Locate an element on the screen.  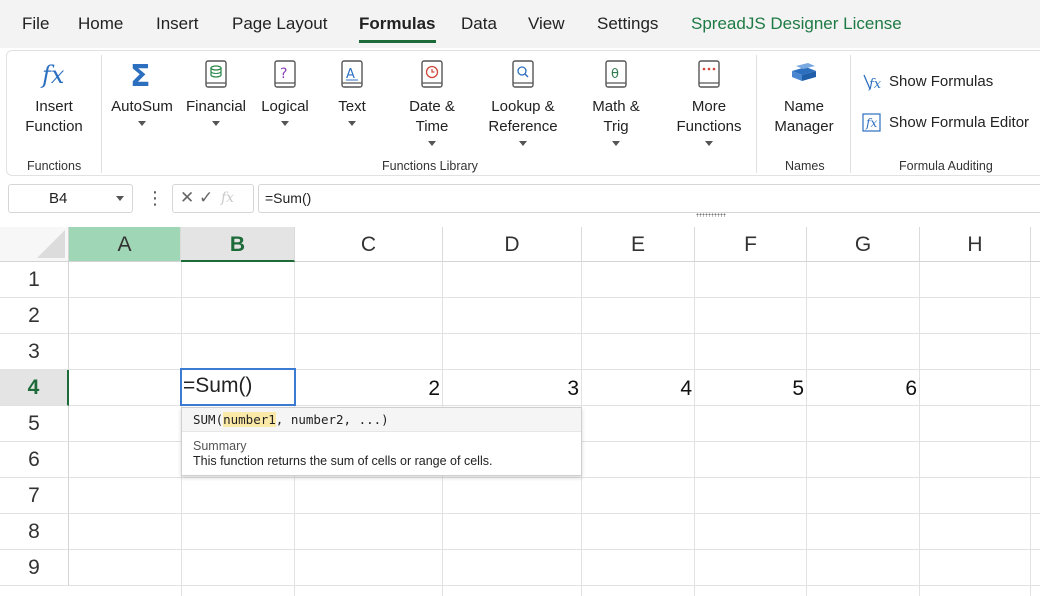
autosum-button: Σ AutoSum is located at coordinates (142, 91).